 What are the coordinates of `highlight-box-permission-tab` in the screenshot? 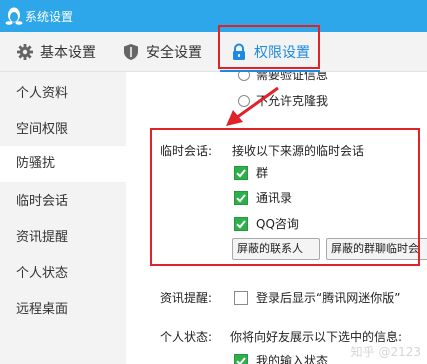 It's located at (269, 47).